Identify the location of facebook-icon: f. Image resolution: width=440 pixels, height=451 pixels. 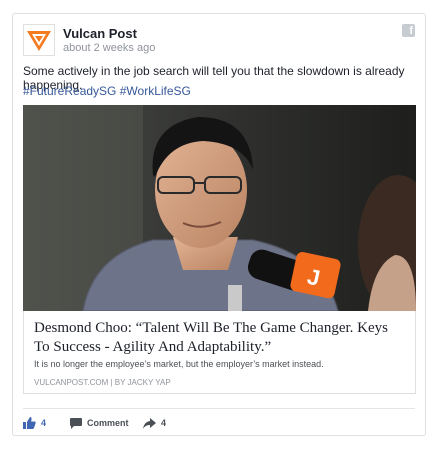
(408, 30).